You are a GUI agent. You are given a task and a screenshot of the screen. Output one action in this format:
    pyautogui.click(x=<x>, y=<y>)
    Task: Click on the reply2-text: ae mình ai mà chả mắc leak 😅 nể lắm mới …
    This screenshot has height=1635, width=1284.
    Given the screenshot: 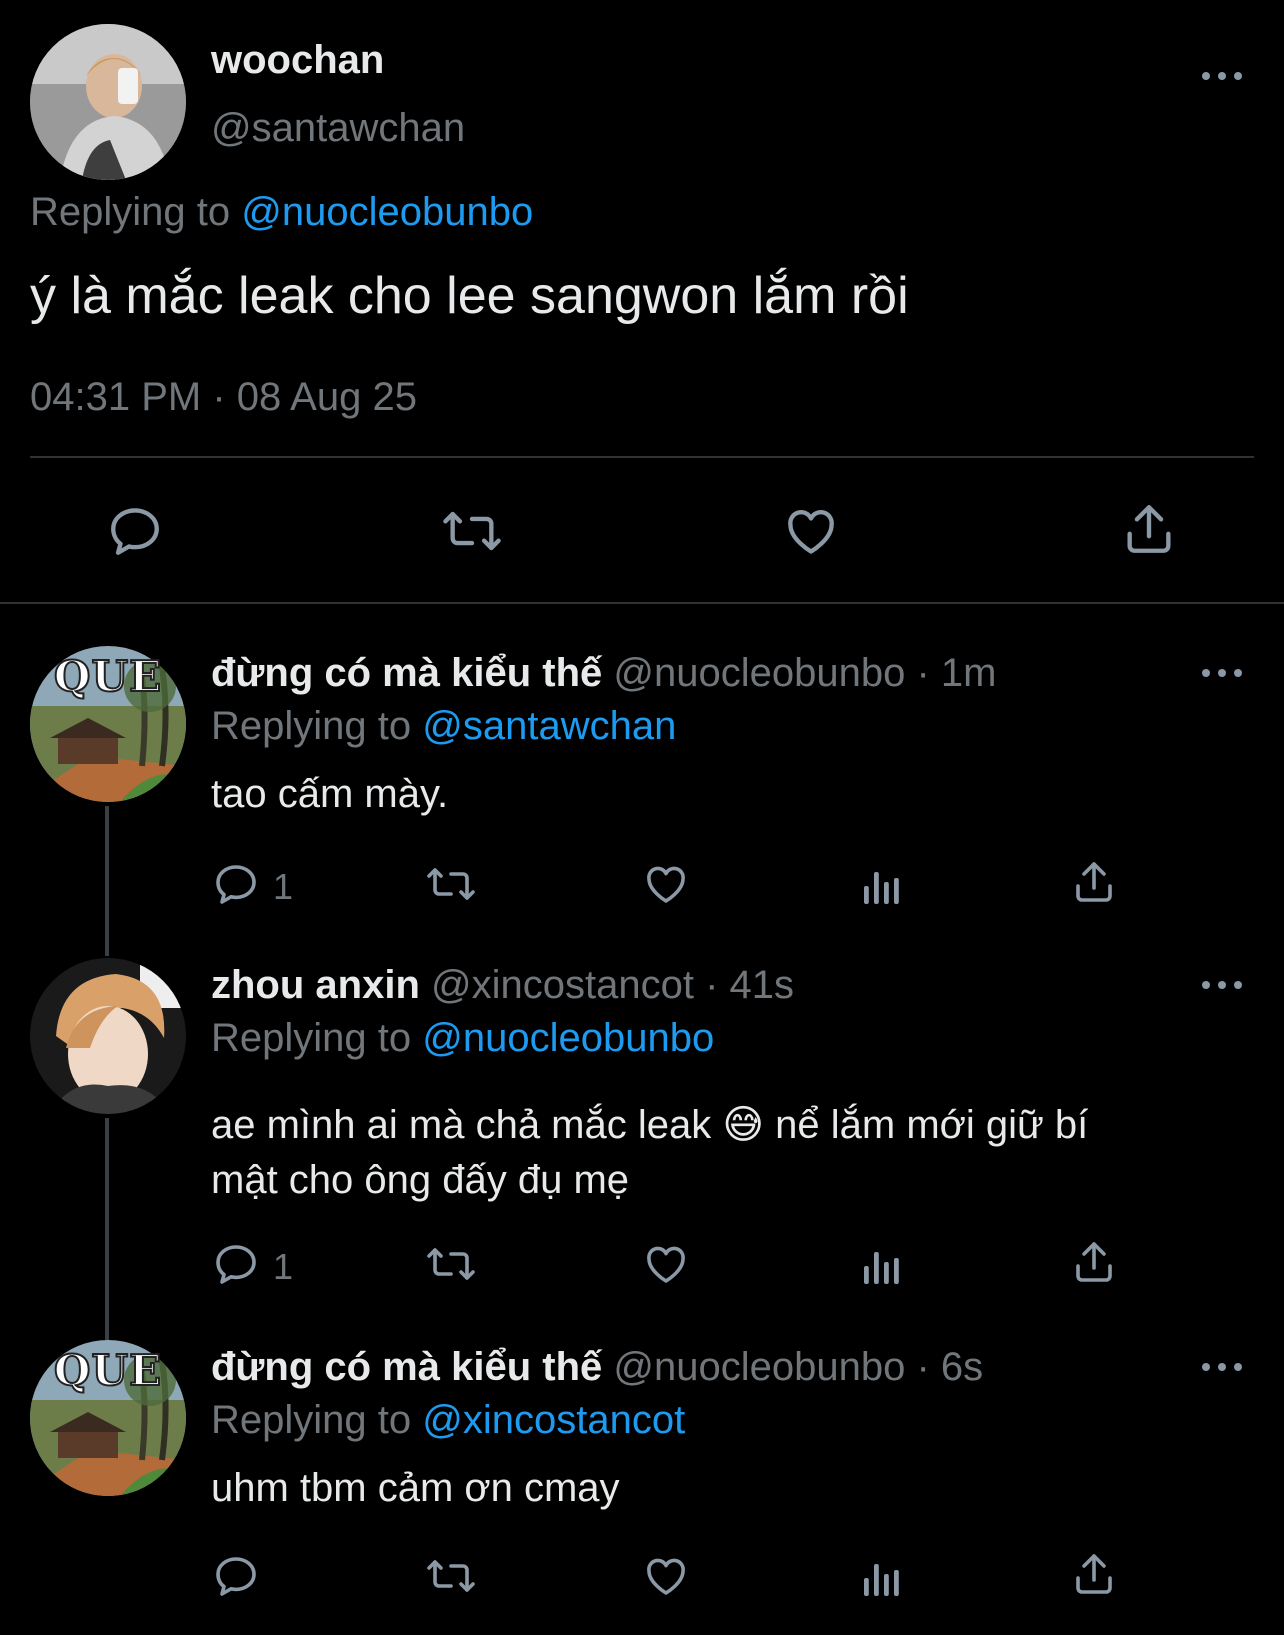 What is the action you would take?
    pyautogui.click(x=649, y=1153)
    